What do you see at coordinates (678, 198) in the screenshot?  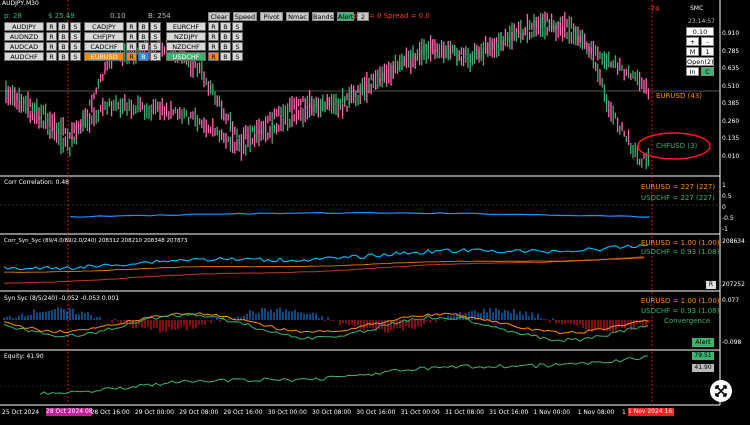 I see `corr-usdchf-text: USDCHF = 227 (227)` at bounding box center [678, 198].